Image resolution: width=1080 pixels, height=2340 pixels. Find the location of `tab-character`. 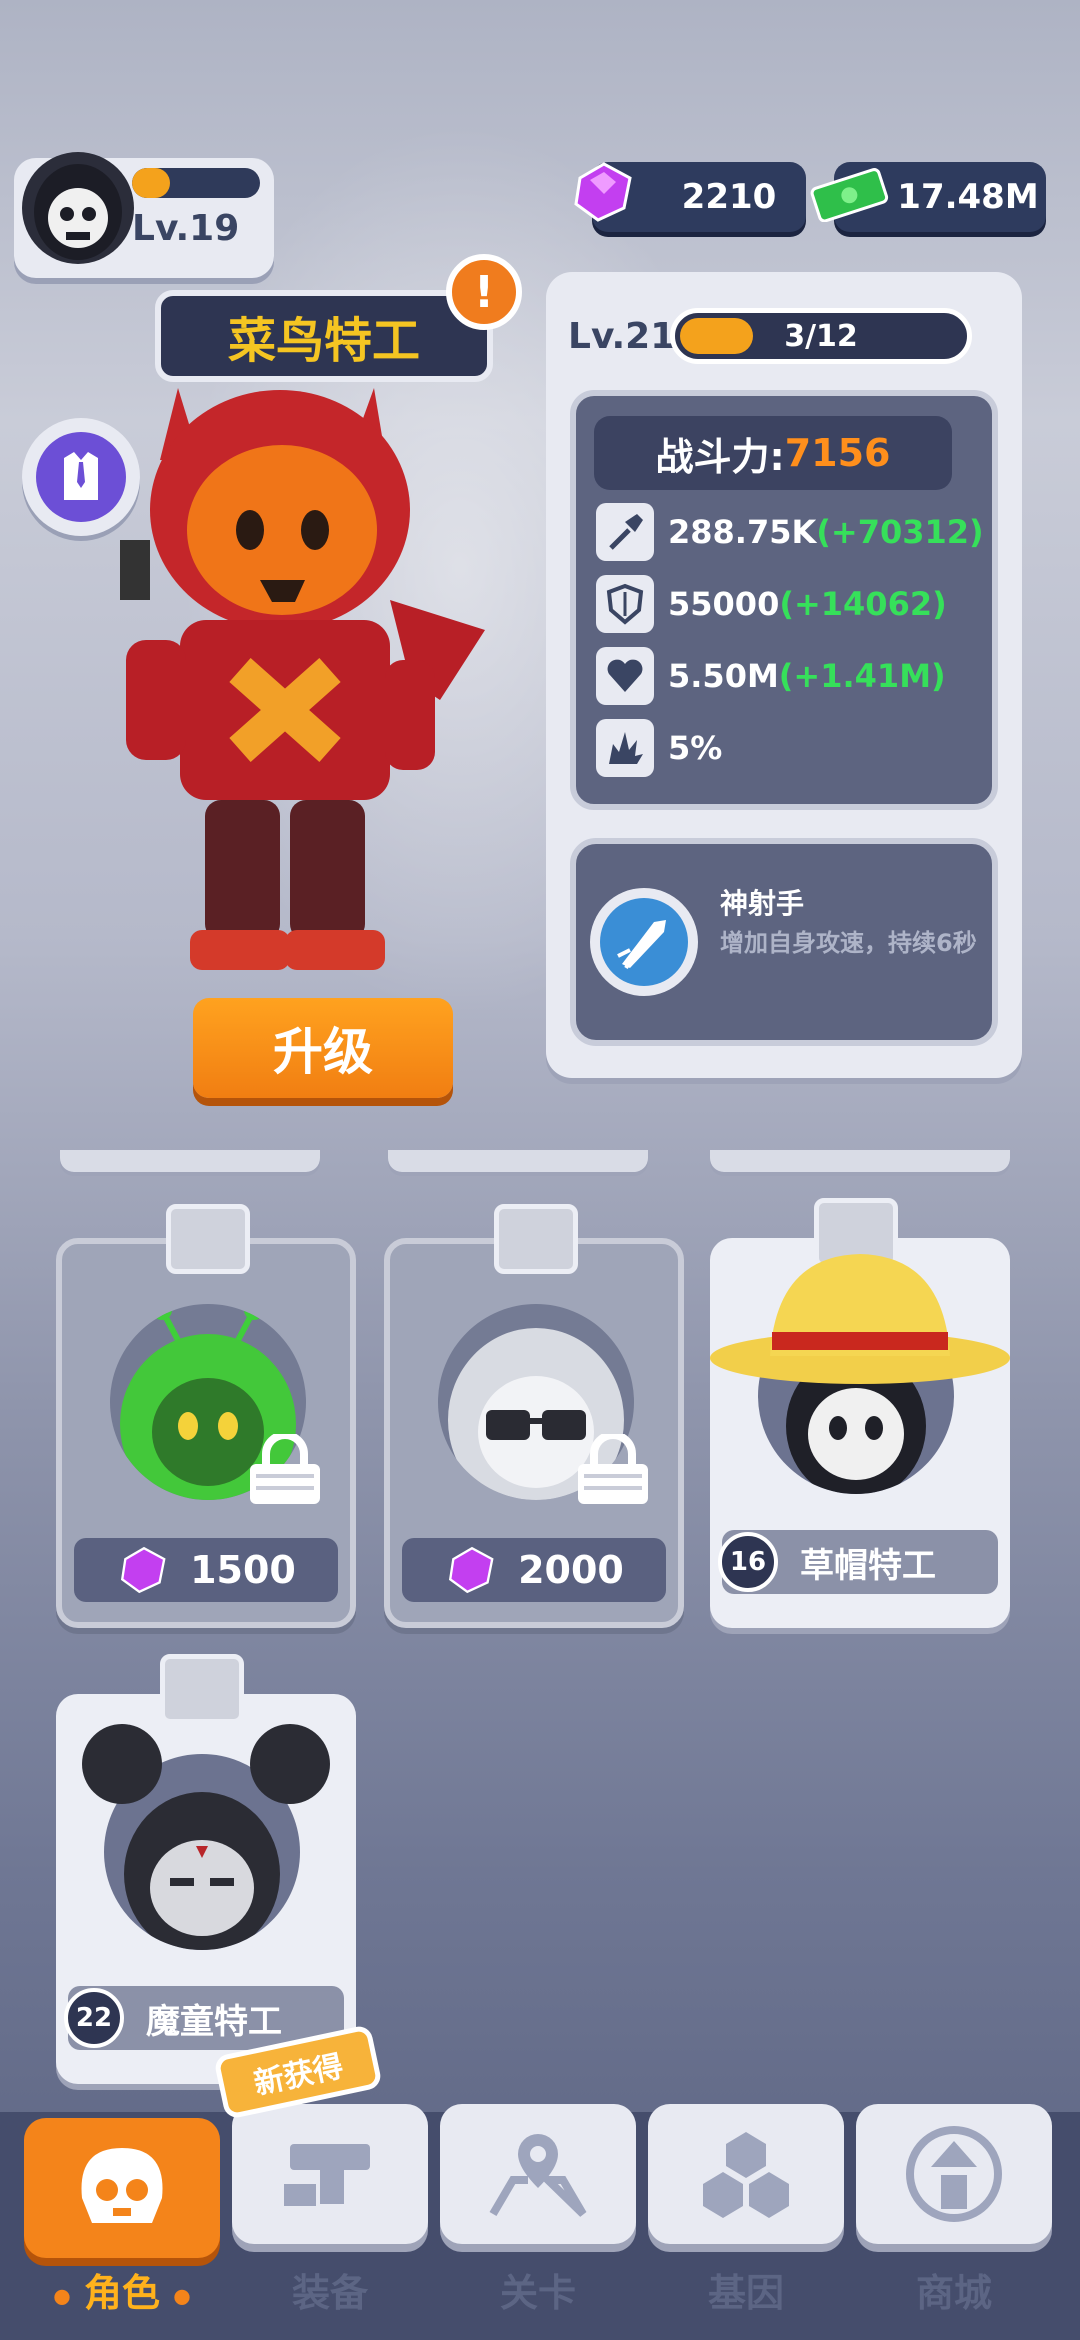

tab-character is located at coordinates (122, 2188).